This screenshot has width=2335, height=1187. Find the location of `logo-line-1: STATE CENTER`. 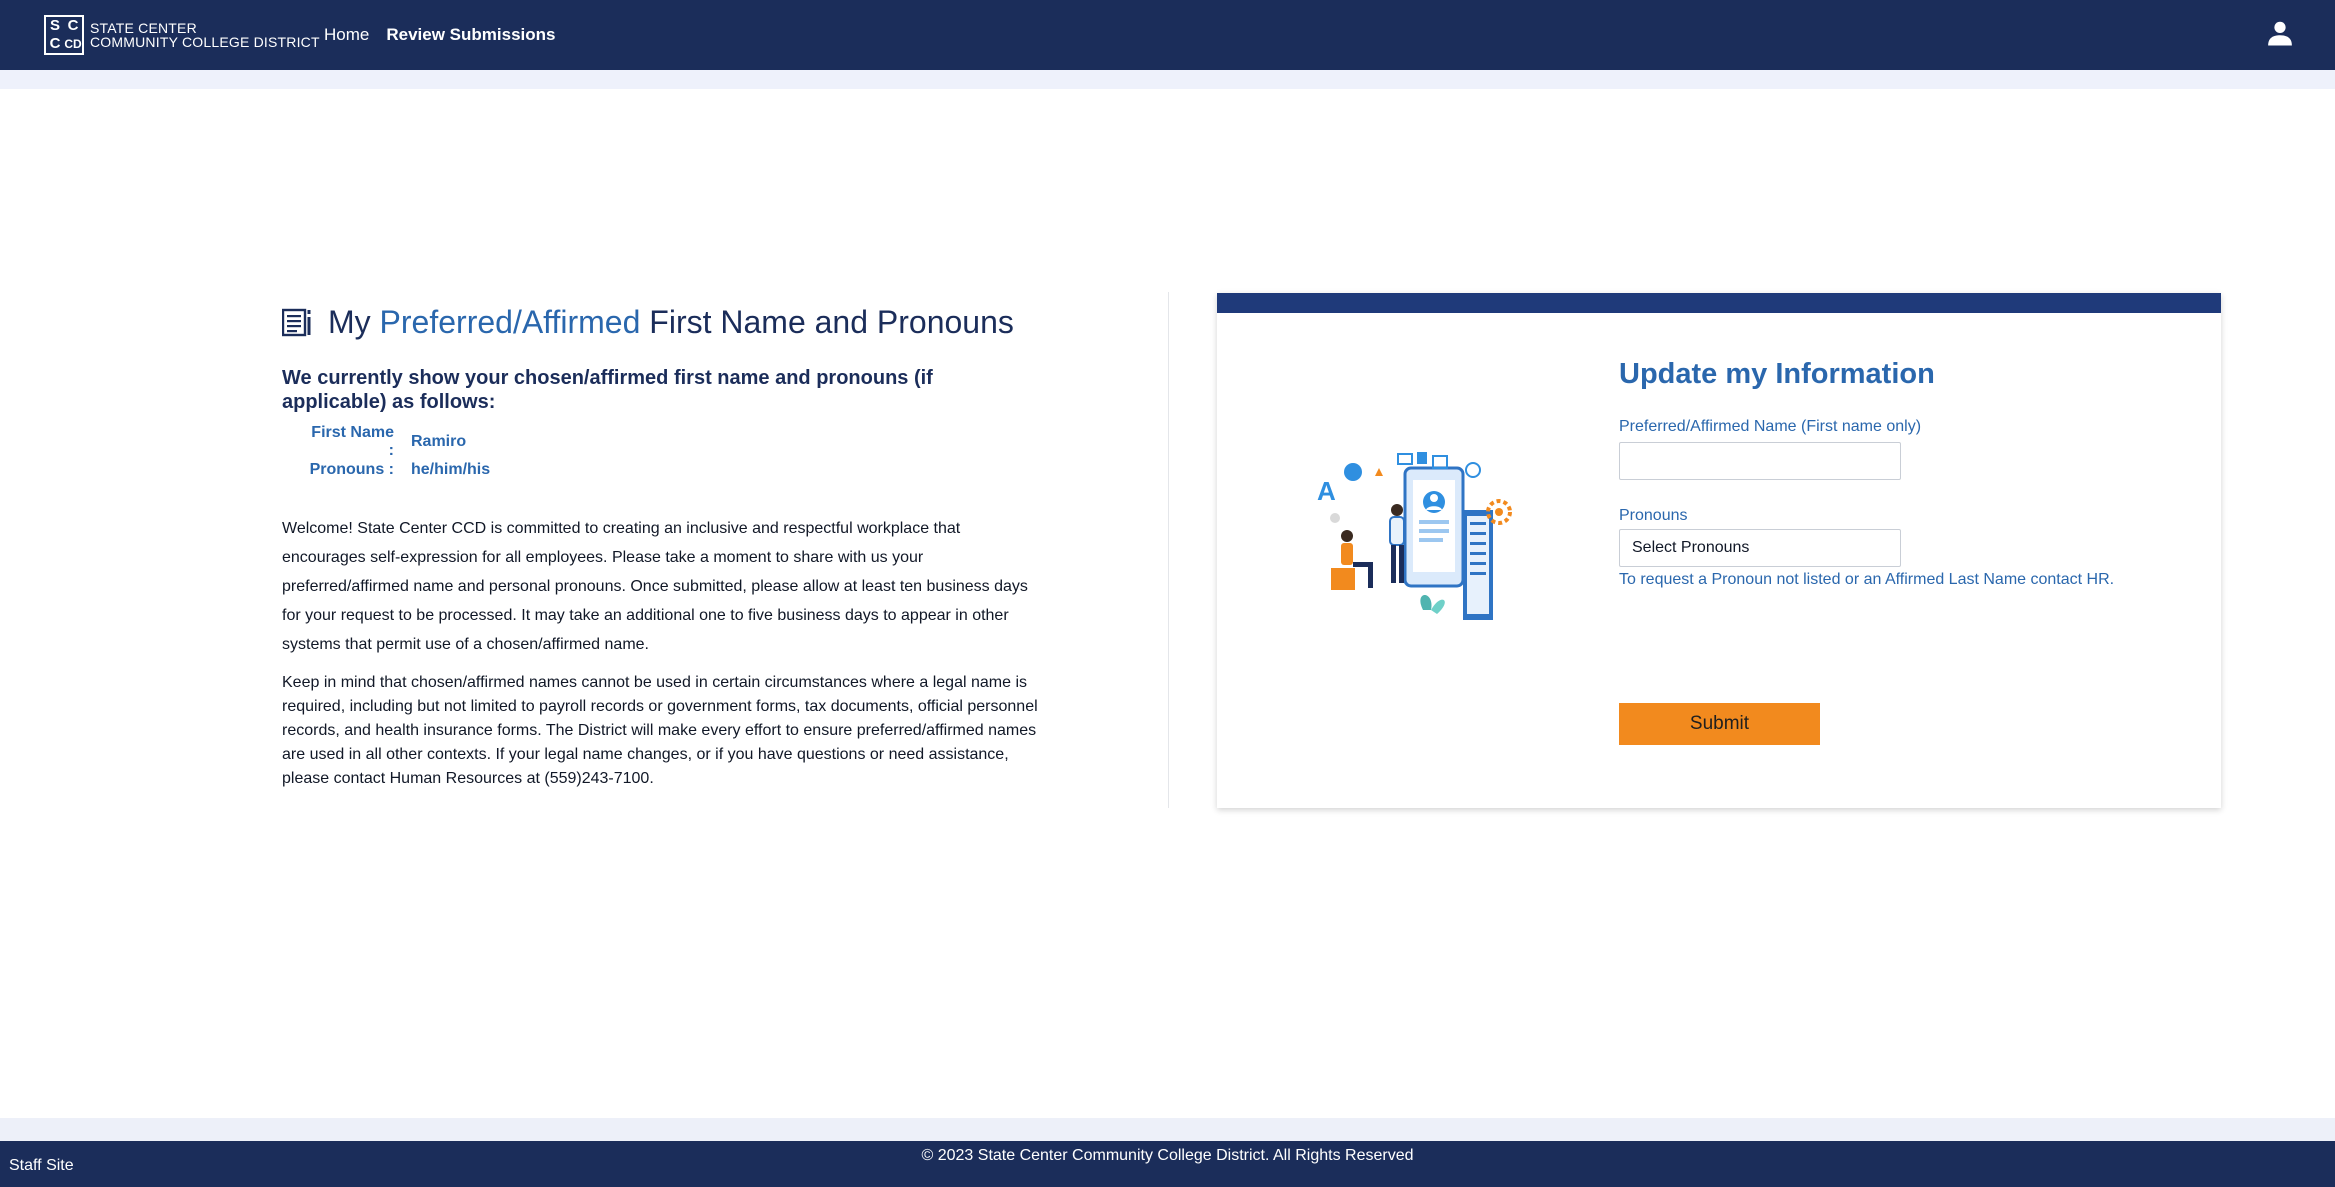

logo-line-1: STATE CENTER is located at coordinates (143, 28).